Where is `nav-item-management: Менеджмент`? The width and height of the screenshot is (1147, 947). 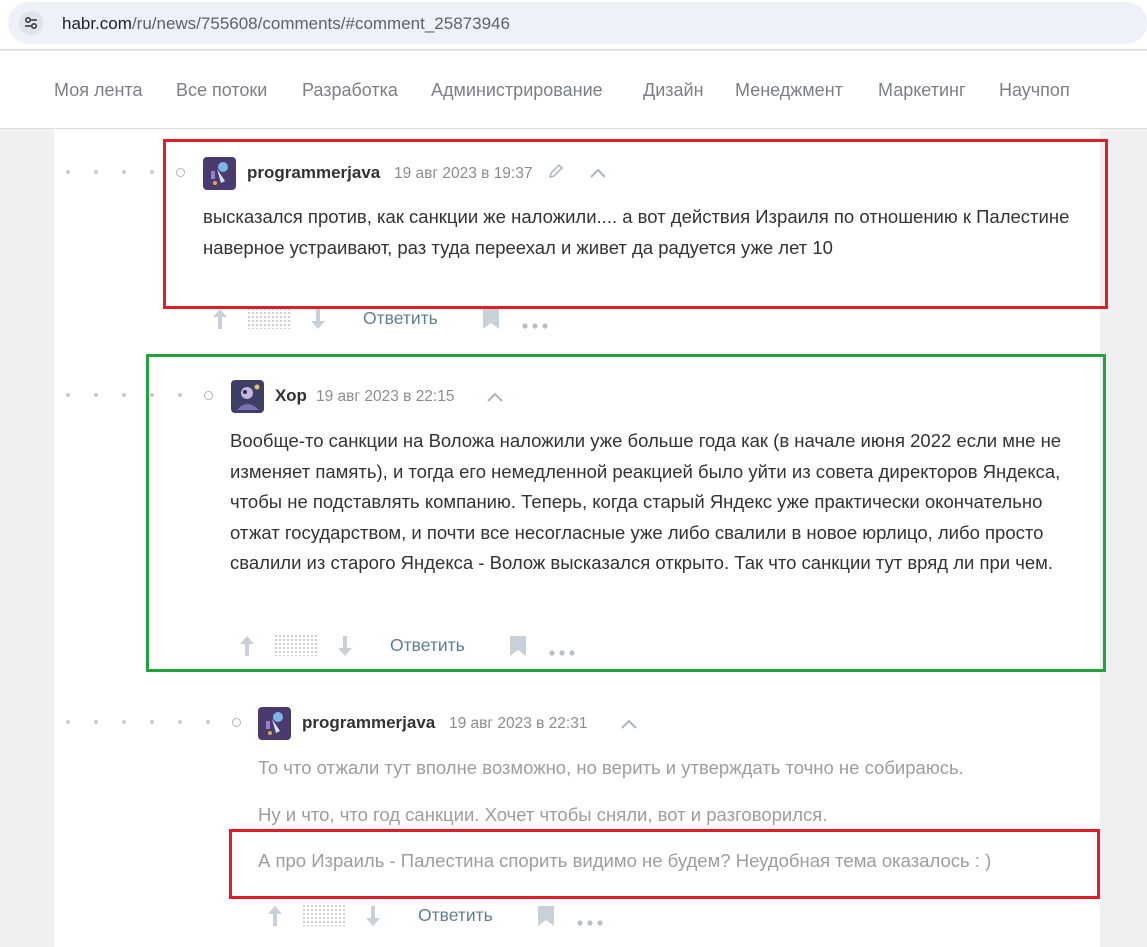
nav-item-management: Менеджмент is located at coordinates (789, 90).